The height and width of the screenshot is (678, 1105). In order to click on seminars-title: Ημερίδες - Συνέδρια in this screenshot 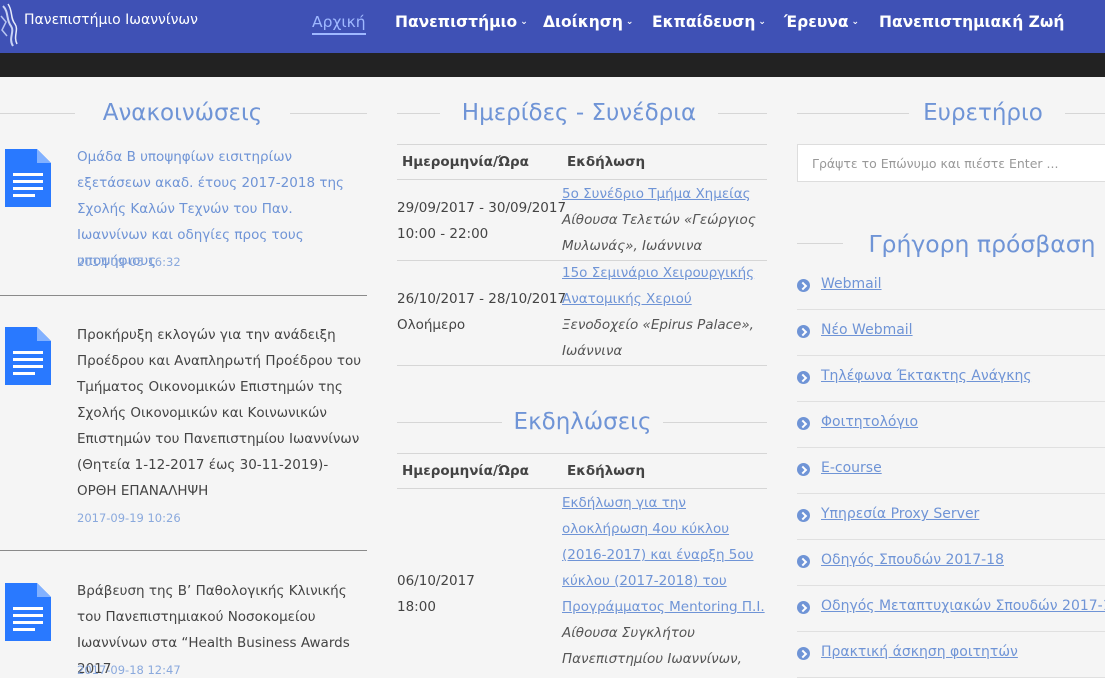, I will do `click(579, 113)`.